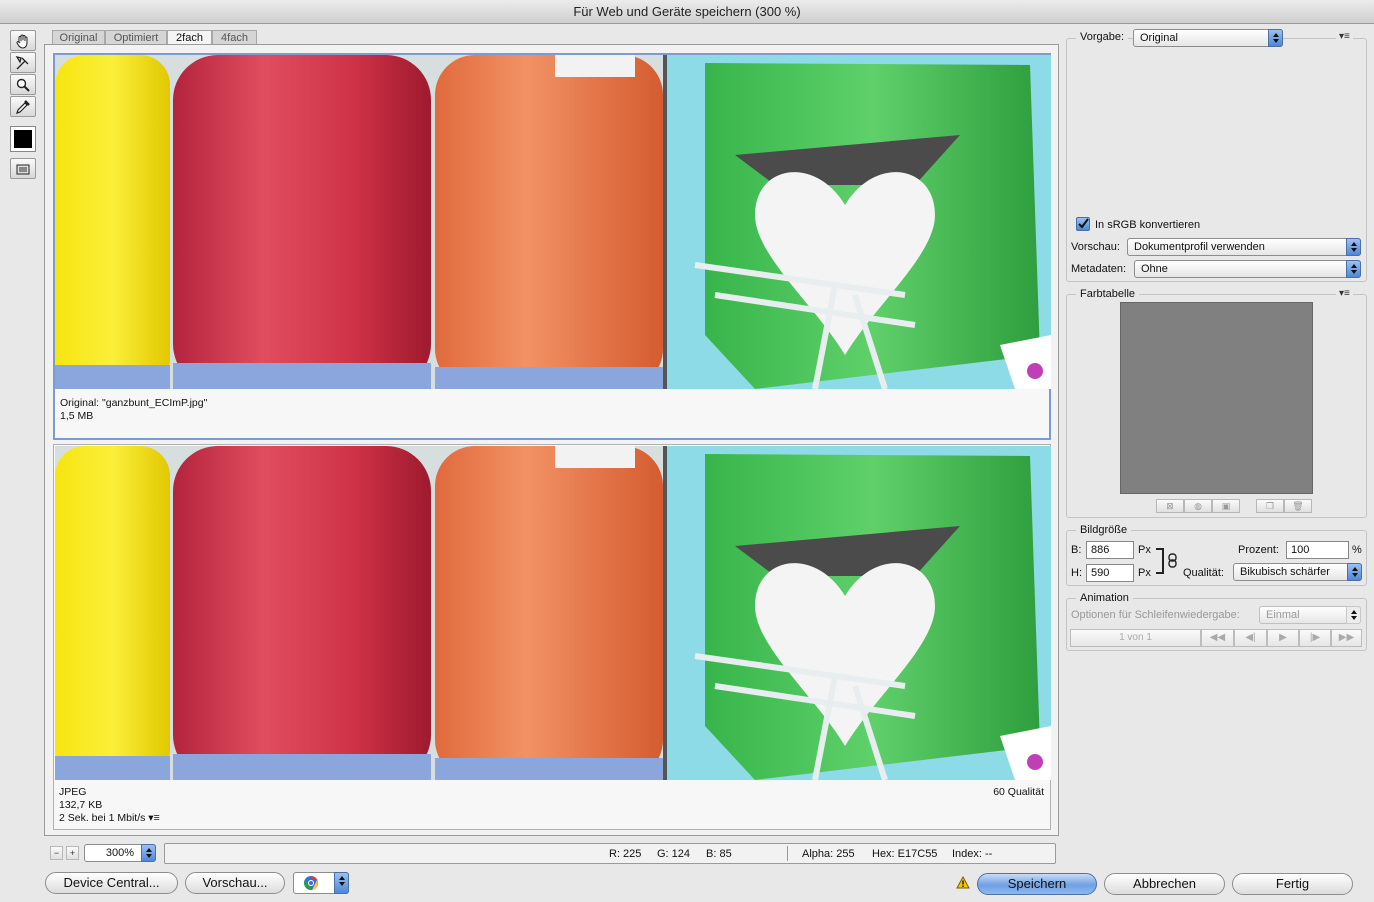 Image resolution: width=1374 pixels, height=902 pixels. I want to click on window-title: Für Web und Geräte speichern (300 %), so click(687, 12).